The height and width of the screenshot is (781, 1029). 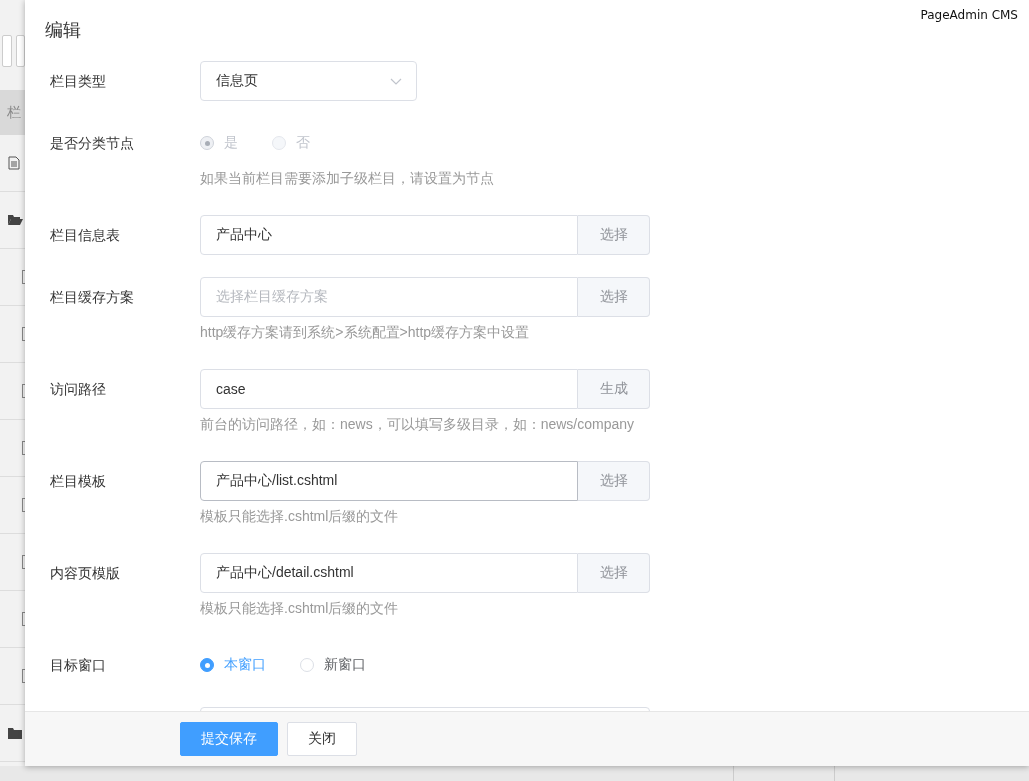 What do you see at coordinates (78, 481) in the screenshot?
I see `field-label: 栏目模板` at bounding box center [78, 481].